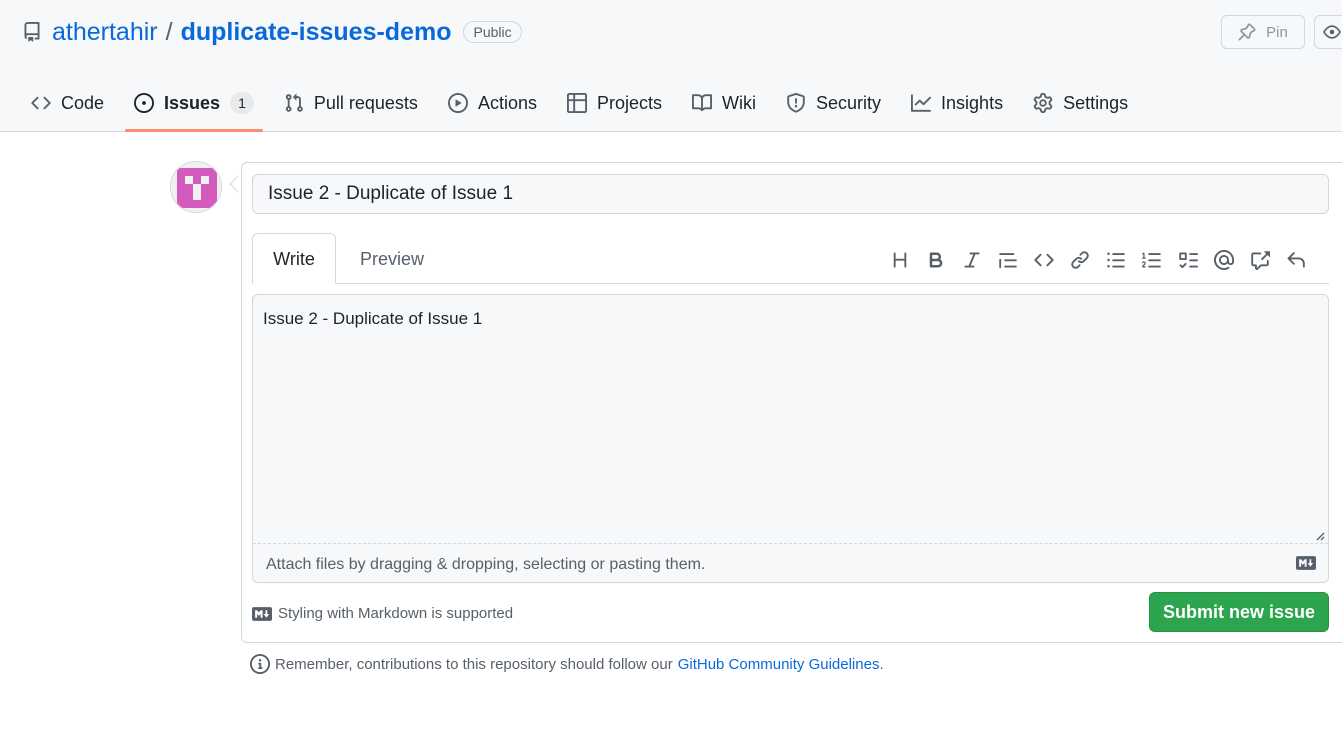  What do you see at coordinates (881, 664) in the screenshot?
I see `remember-suffix: .` at bounding box center [881, 664].